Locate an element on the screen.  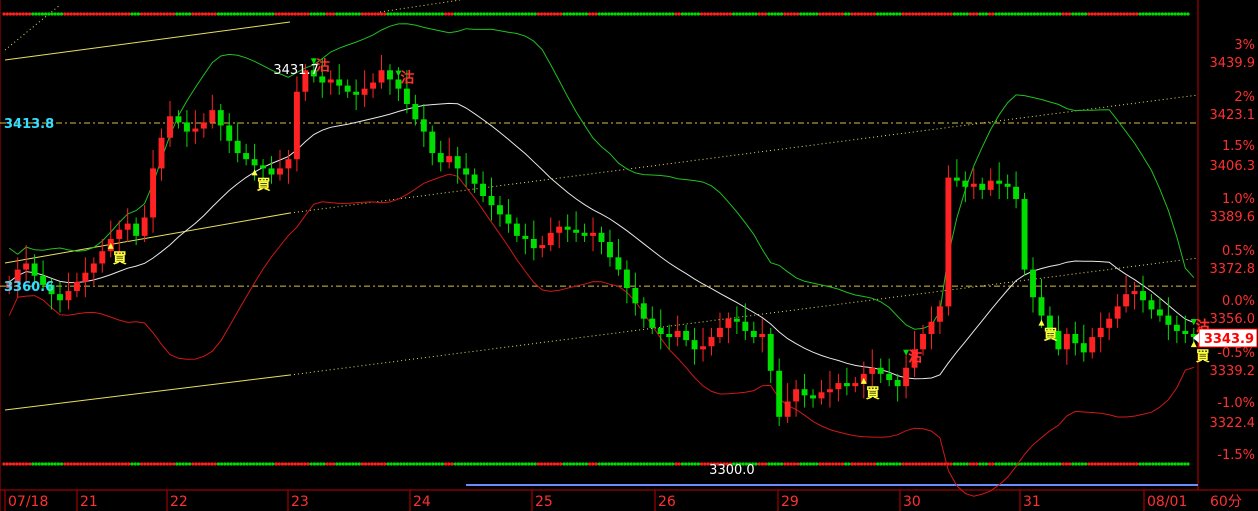
axis-percent-label: 0.5% is located at coordinates (1238, 251).